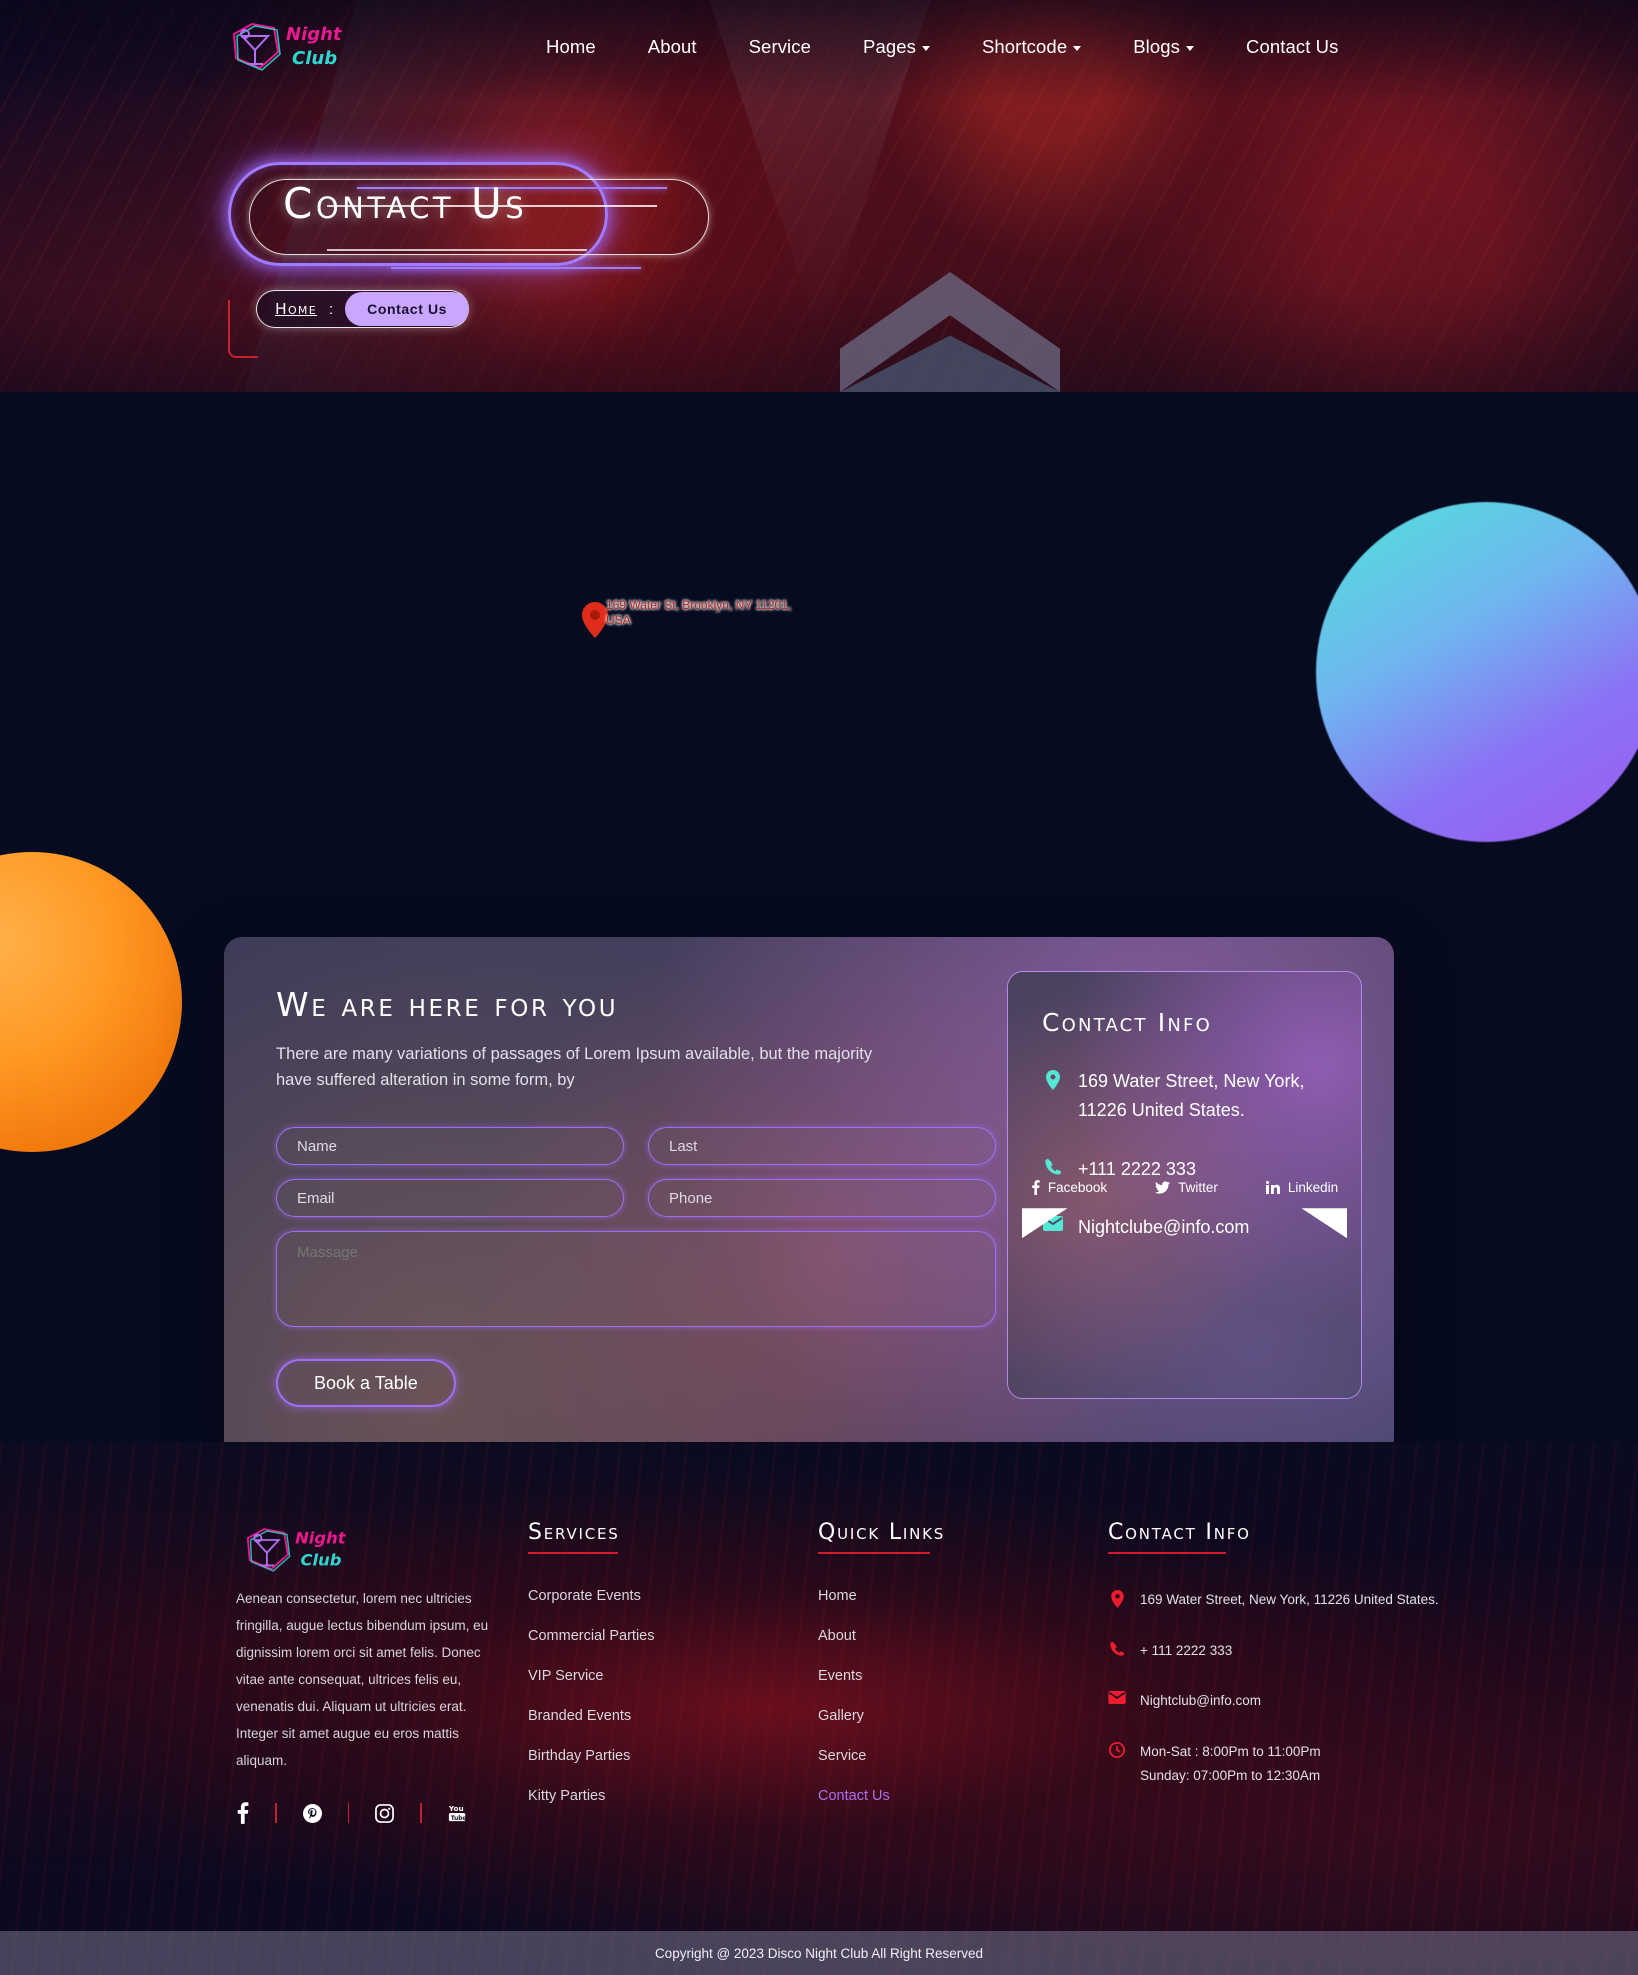  I want to click on contact-form: Book a Table, so click(636, 1267).